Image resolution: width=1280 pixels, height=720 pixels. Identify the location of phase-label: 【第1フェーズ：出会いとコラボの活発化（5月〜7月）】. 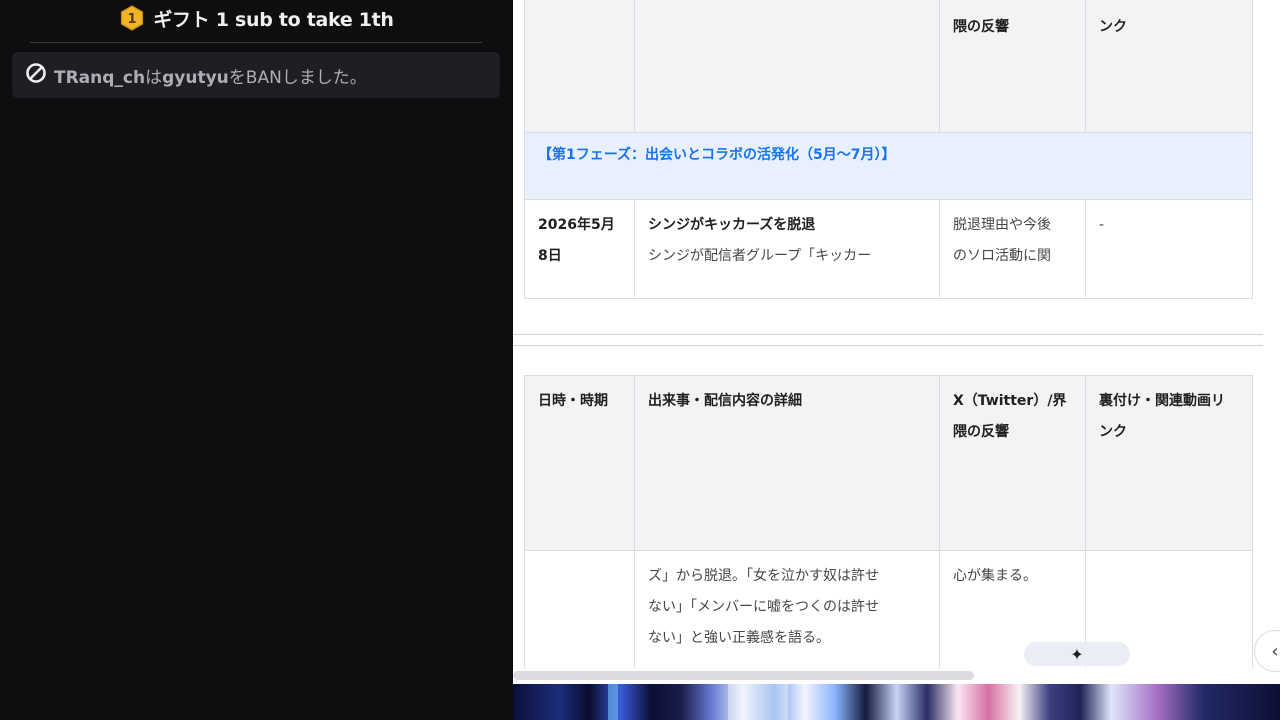
(888, 166).